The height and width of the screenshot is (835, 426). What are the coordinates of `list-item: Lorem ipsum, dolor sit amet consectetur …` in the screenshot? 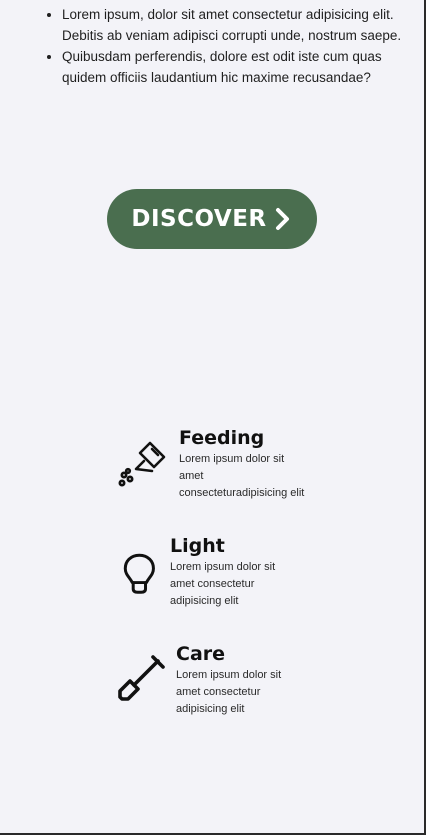 It's located at (232, 25).